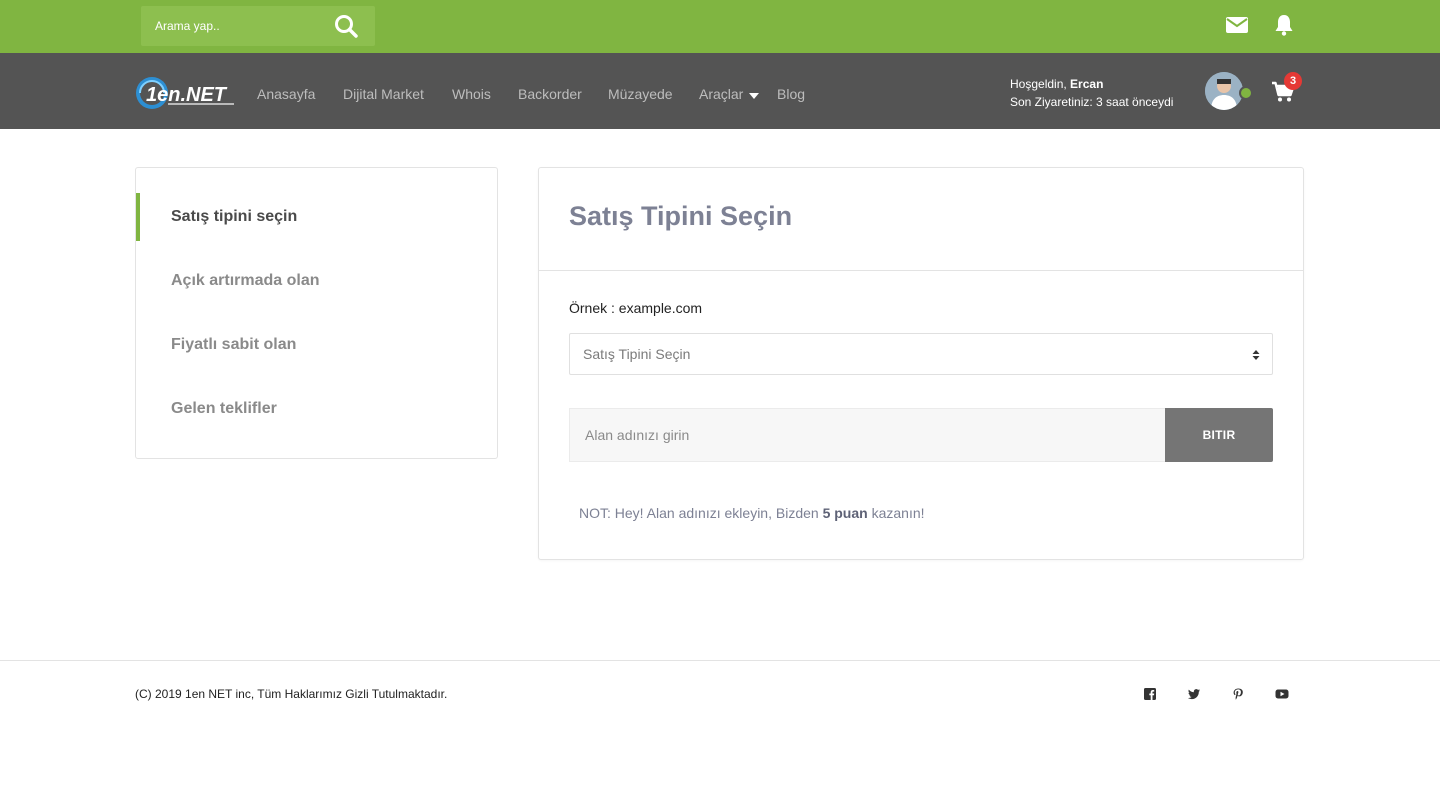 This screenshot has width=1440, height=789. Describe the element at coordinates (720, 26) in the screenshot. I see `top-bar` at that location.